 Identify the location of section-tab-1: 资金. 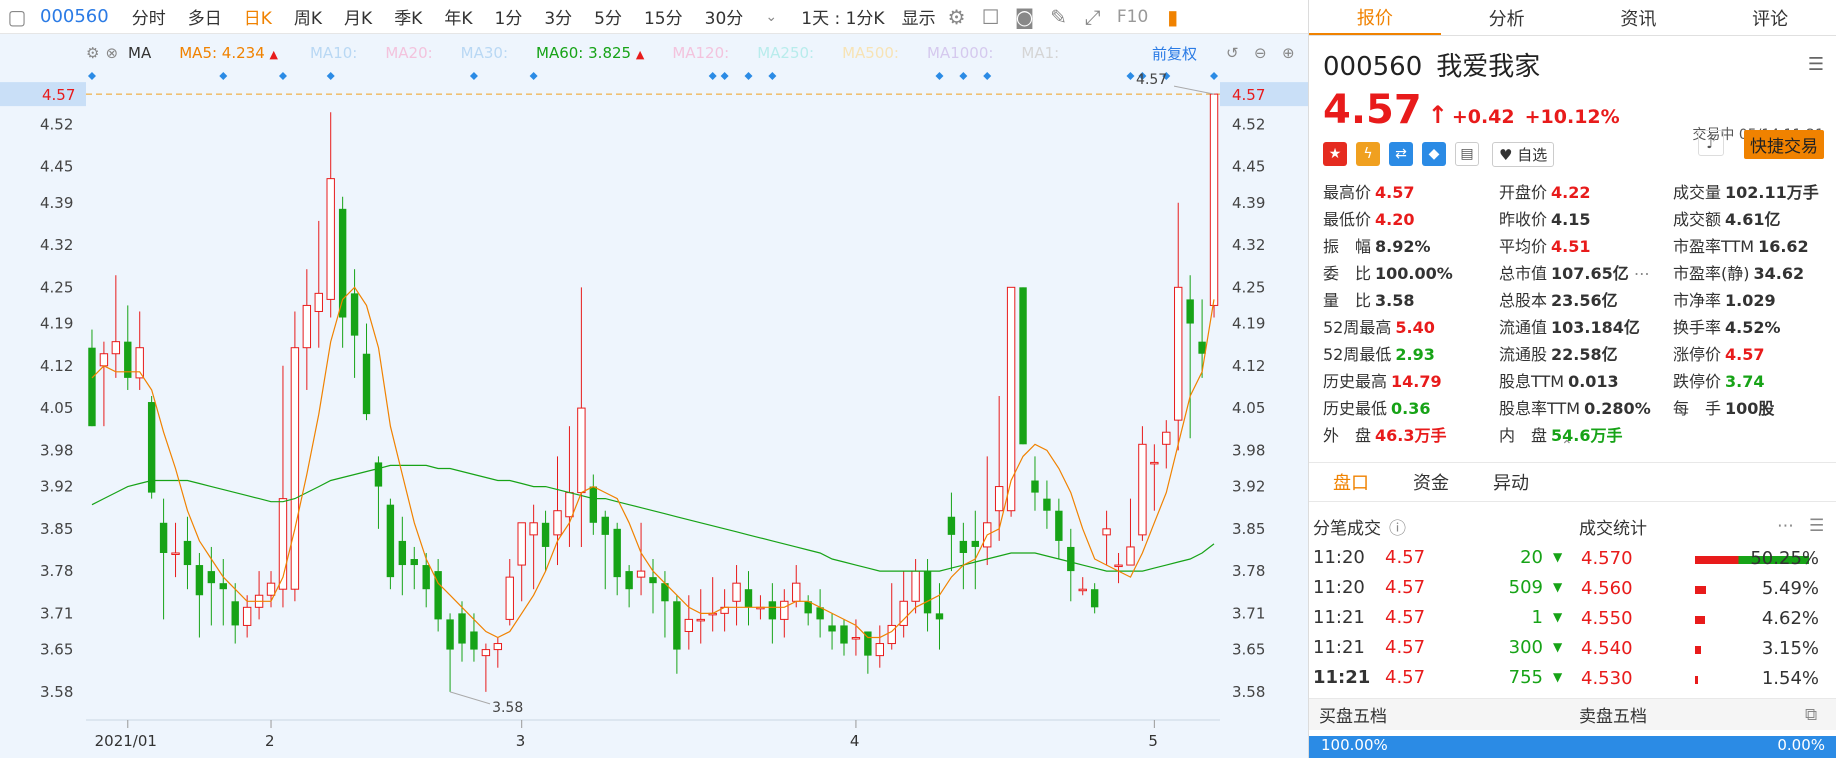
(1431, 482).